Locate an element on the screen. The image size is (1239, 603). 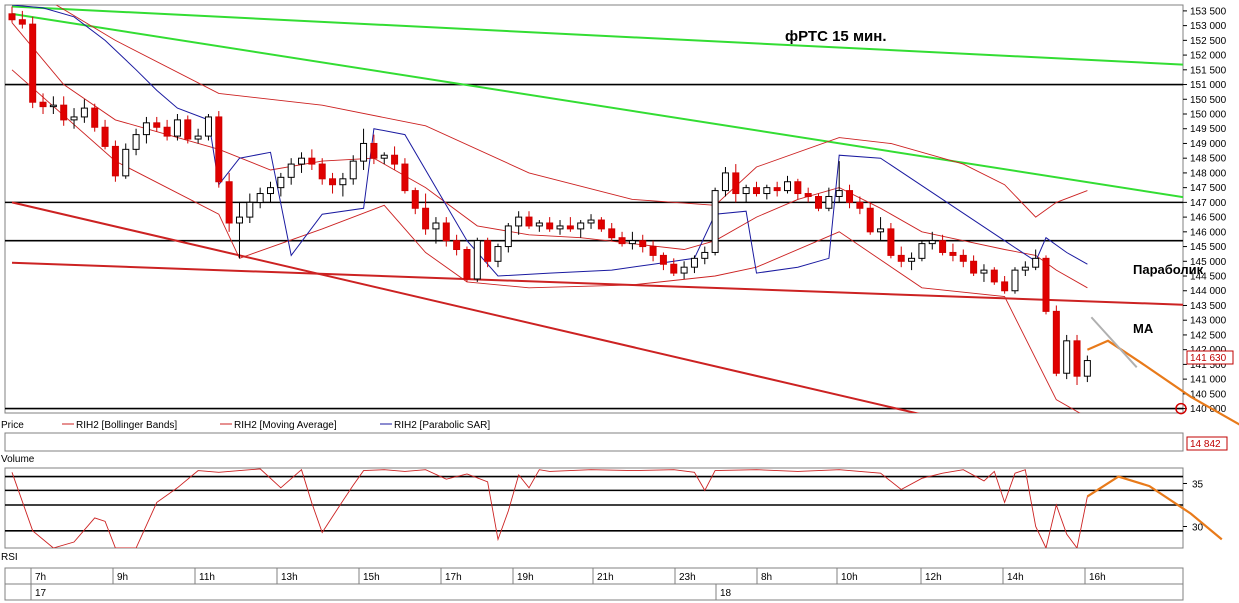
time-label: 12h is located at coordinates (933, 577).